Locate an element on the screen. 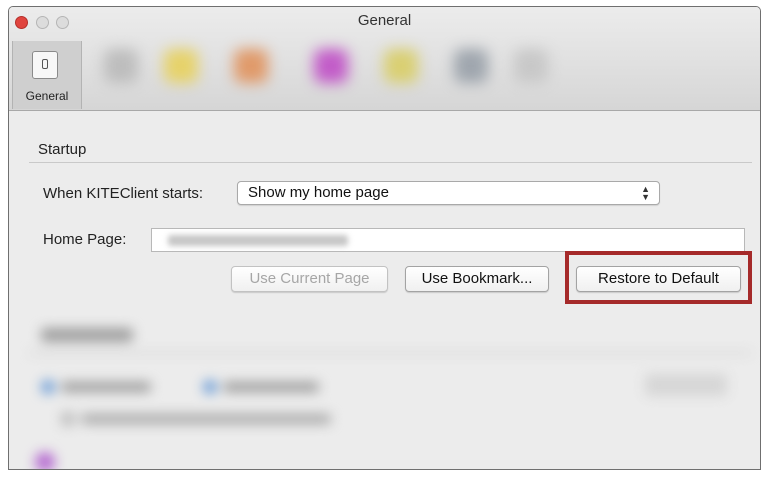 The image size is (768, 493). section-divider is located at coordinates (390, 162).